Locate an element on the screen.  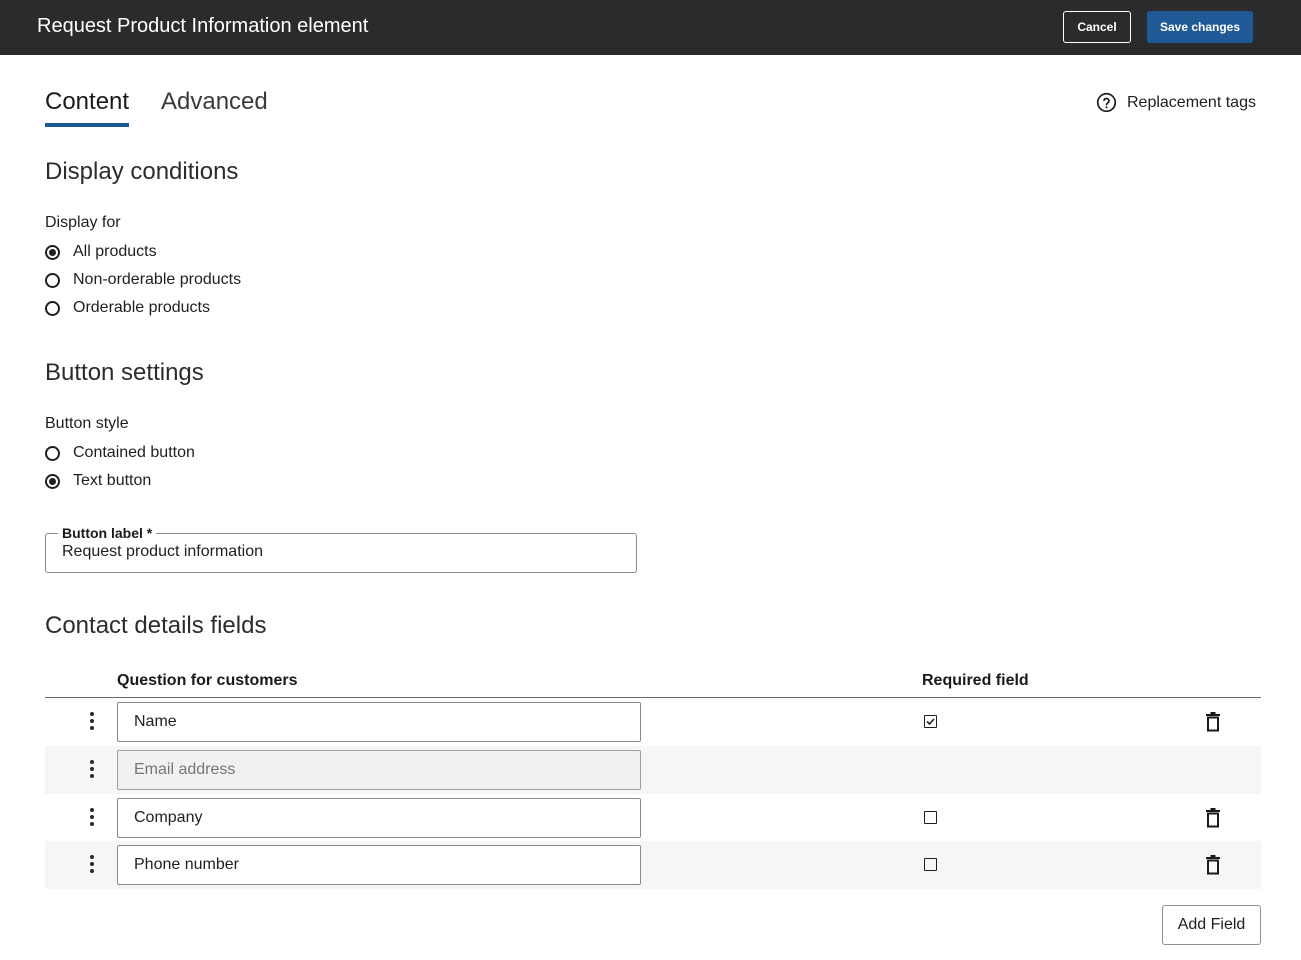
cancel-button: Cancel is located at coordinates (1097, 27).